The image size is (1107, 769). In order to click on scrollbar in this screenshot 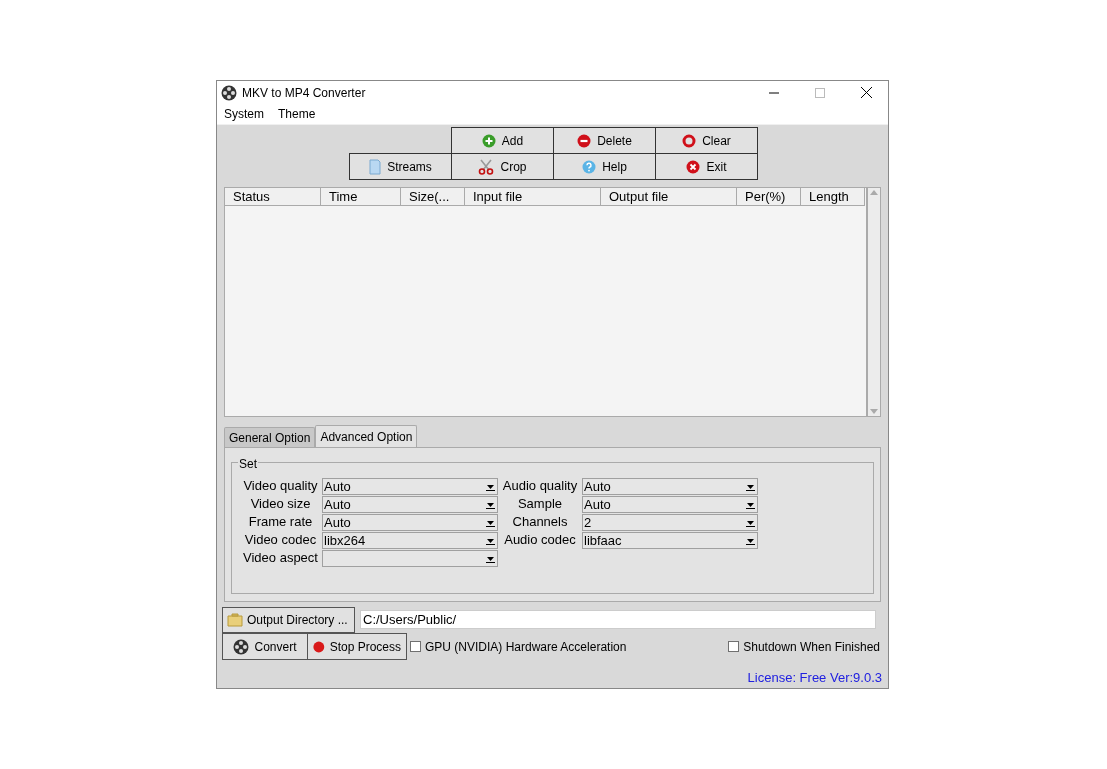, I will do `click(874, 302)`.